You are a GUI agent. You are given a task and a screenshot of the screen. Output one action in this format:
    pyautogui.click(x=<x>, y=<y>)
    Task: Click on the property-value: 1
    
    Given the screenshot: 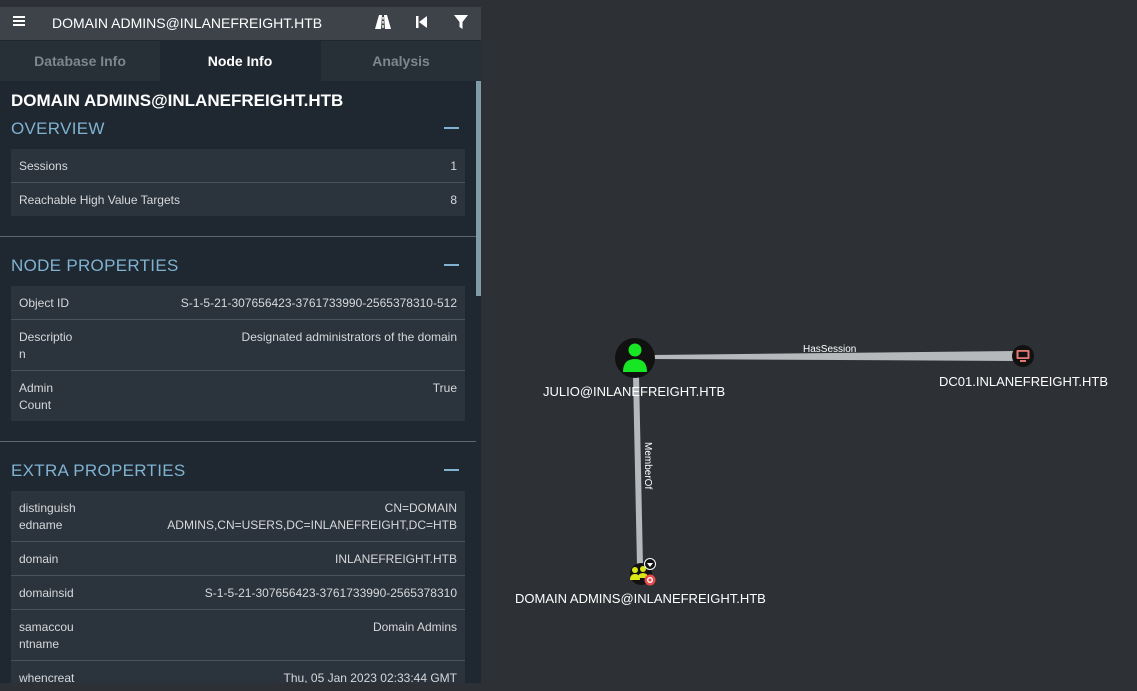 What is the action you would take?
    pyautogui.click(x=453, y=166)
    